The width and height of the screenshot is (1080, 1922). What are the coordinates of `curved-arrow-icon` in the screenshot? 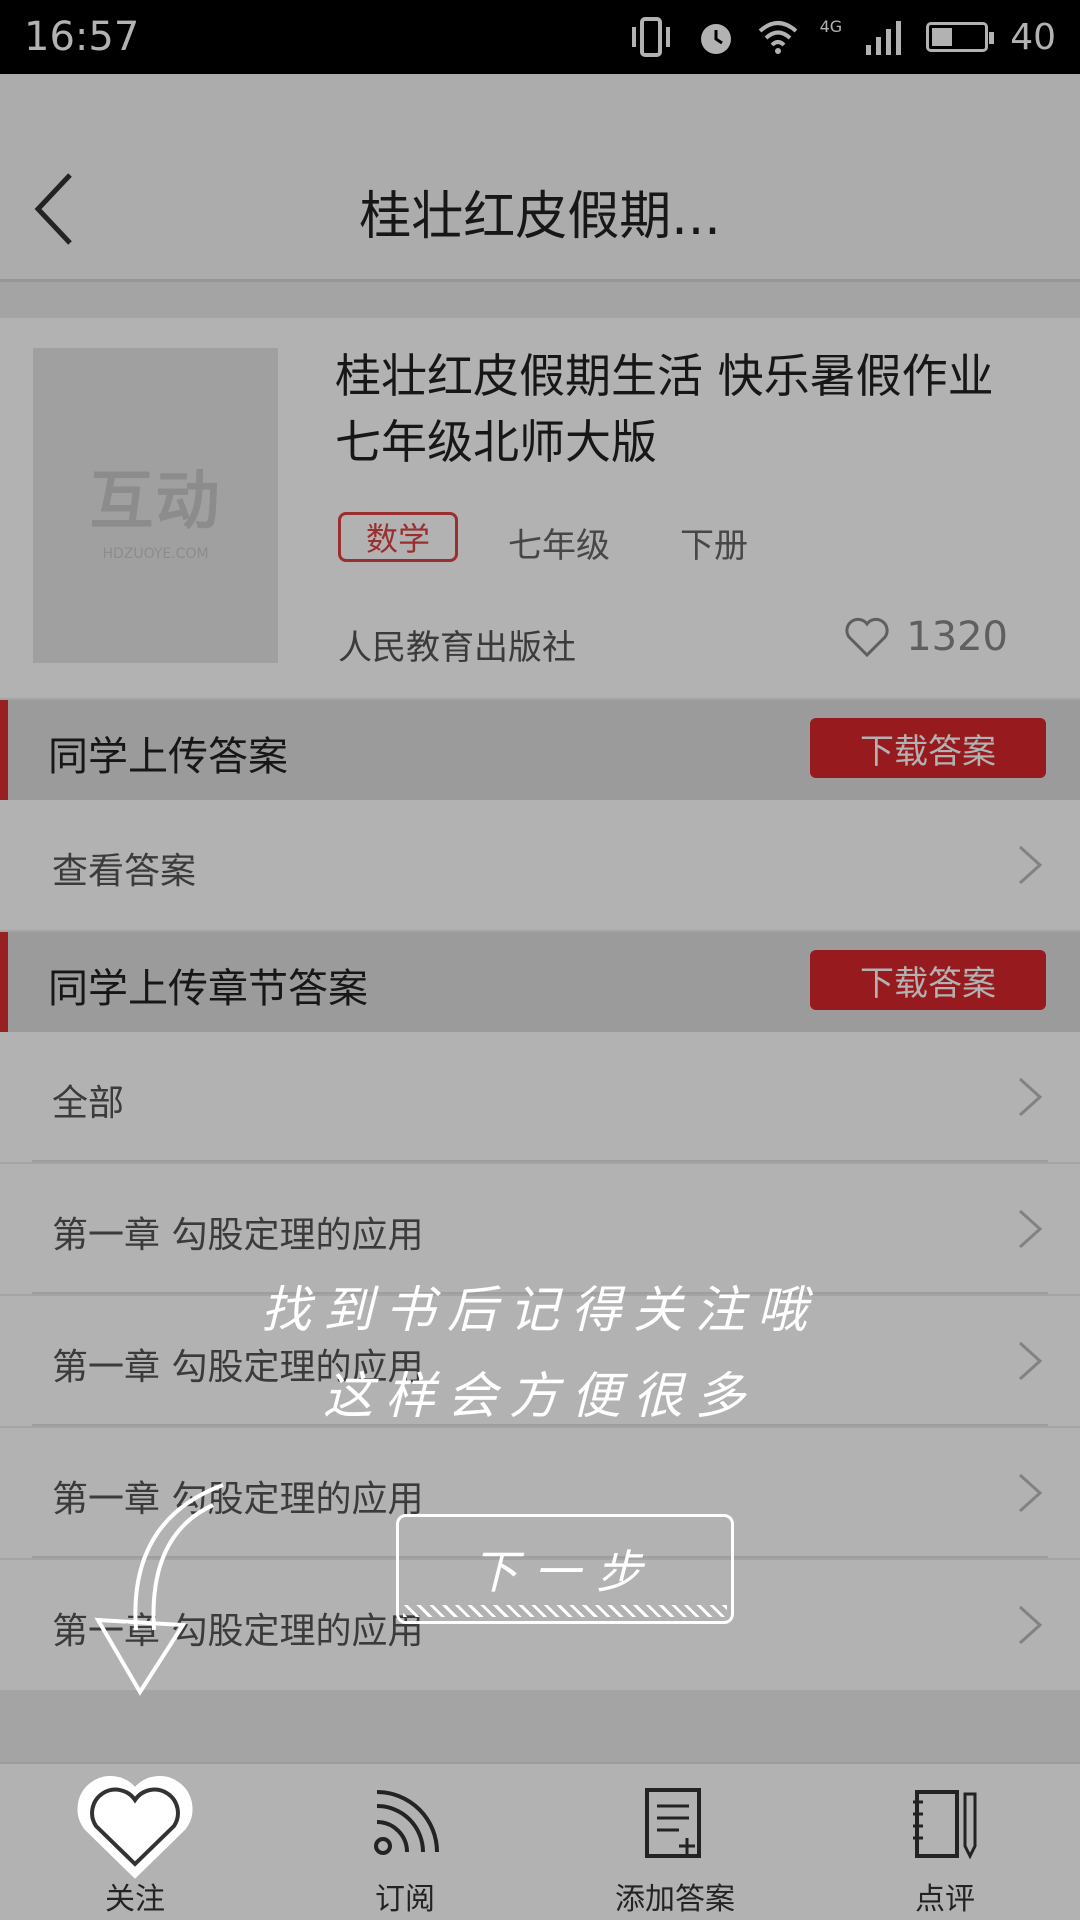 It's located at (159, 1589).